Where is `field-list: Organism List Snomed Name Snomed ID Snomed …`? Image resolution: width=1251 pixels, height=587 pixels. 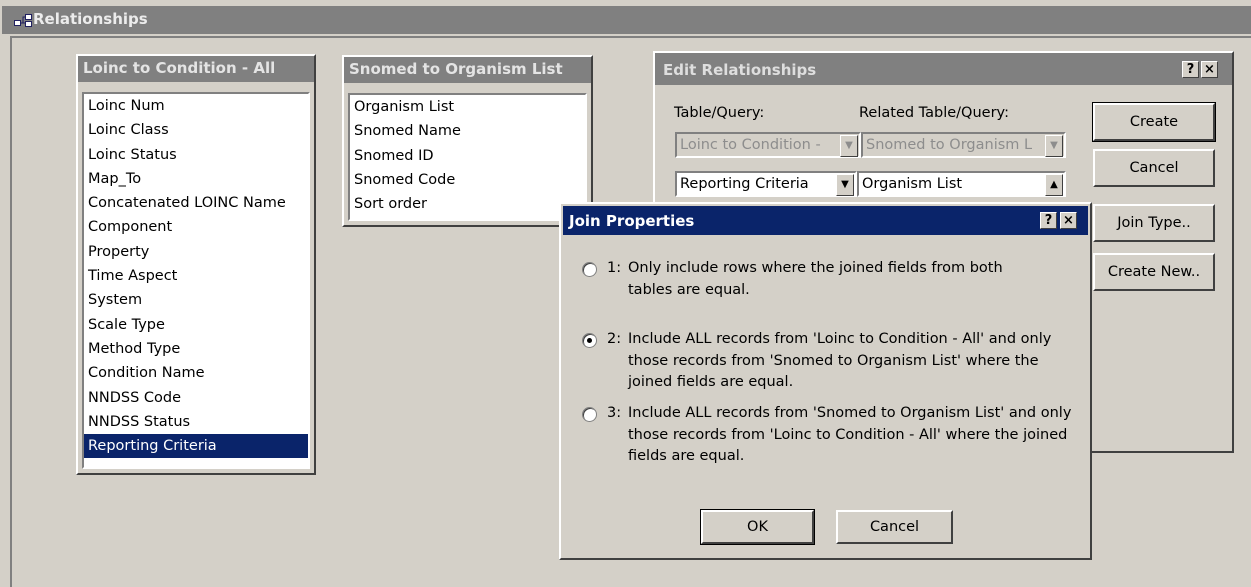
field-list: Organism List Snomed Name Snomed ID Snomed … is located at coordinates (467, 157).